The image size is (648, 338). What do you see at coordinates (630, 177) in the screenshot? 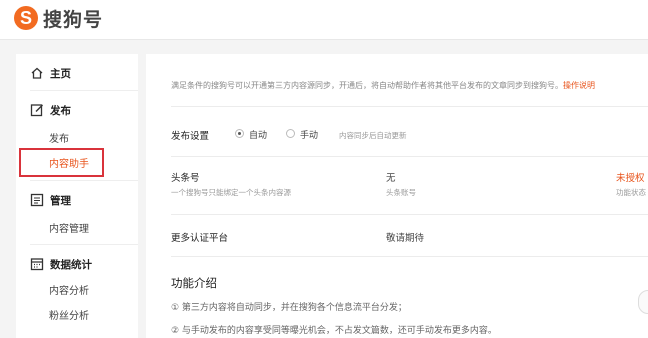
I see `auth-status: 未授权` at bounding box center [630, 177].